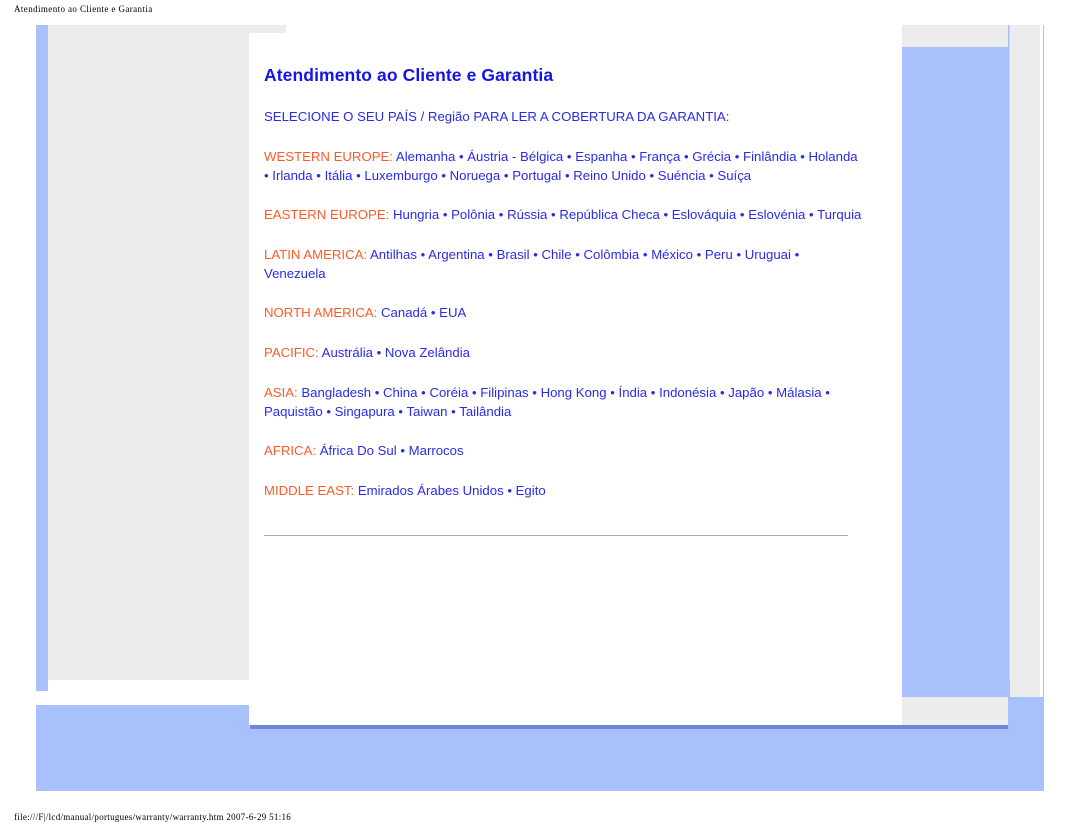 The image size is (1080, 834). I want to click on country-link: Brasil, so click(513, 254).